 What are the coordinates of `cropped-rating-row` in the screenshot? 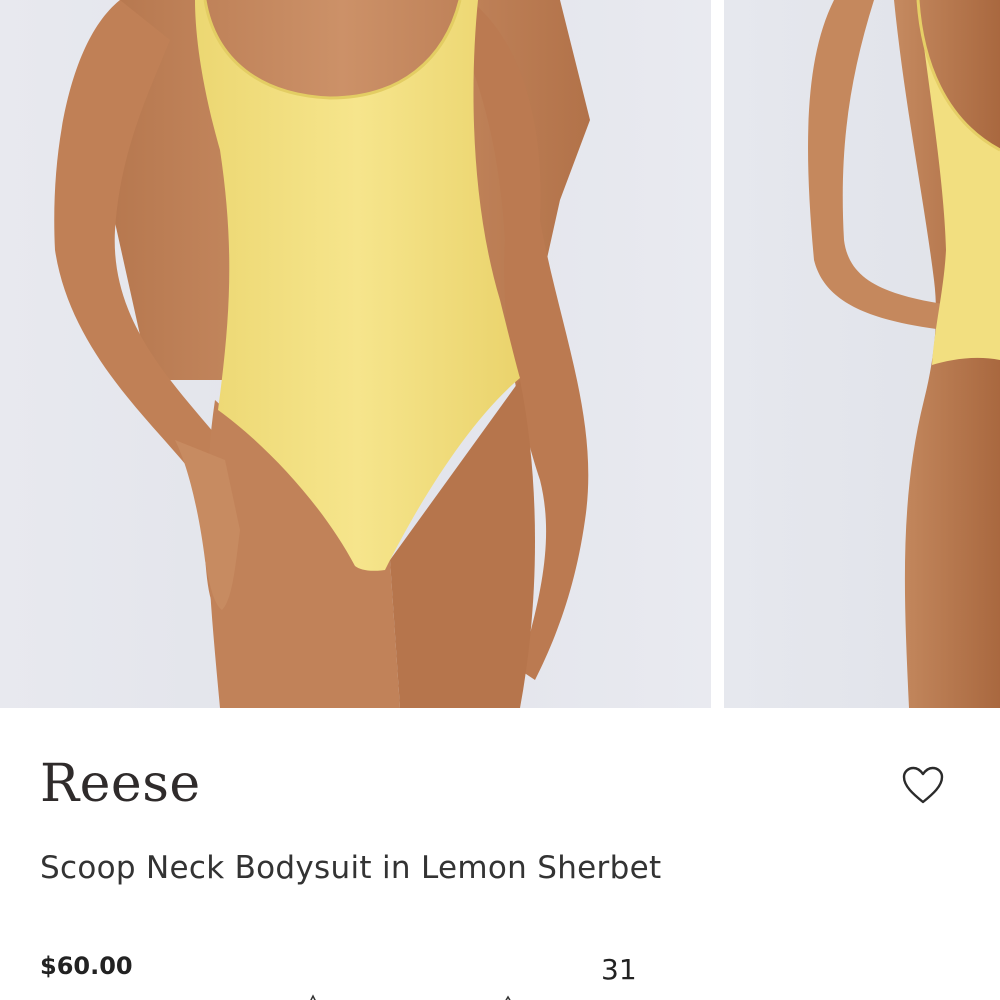 It's located at (410, 997).